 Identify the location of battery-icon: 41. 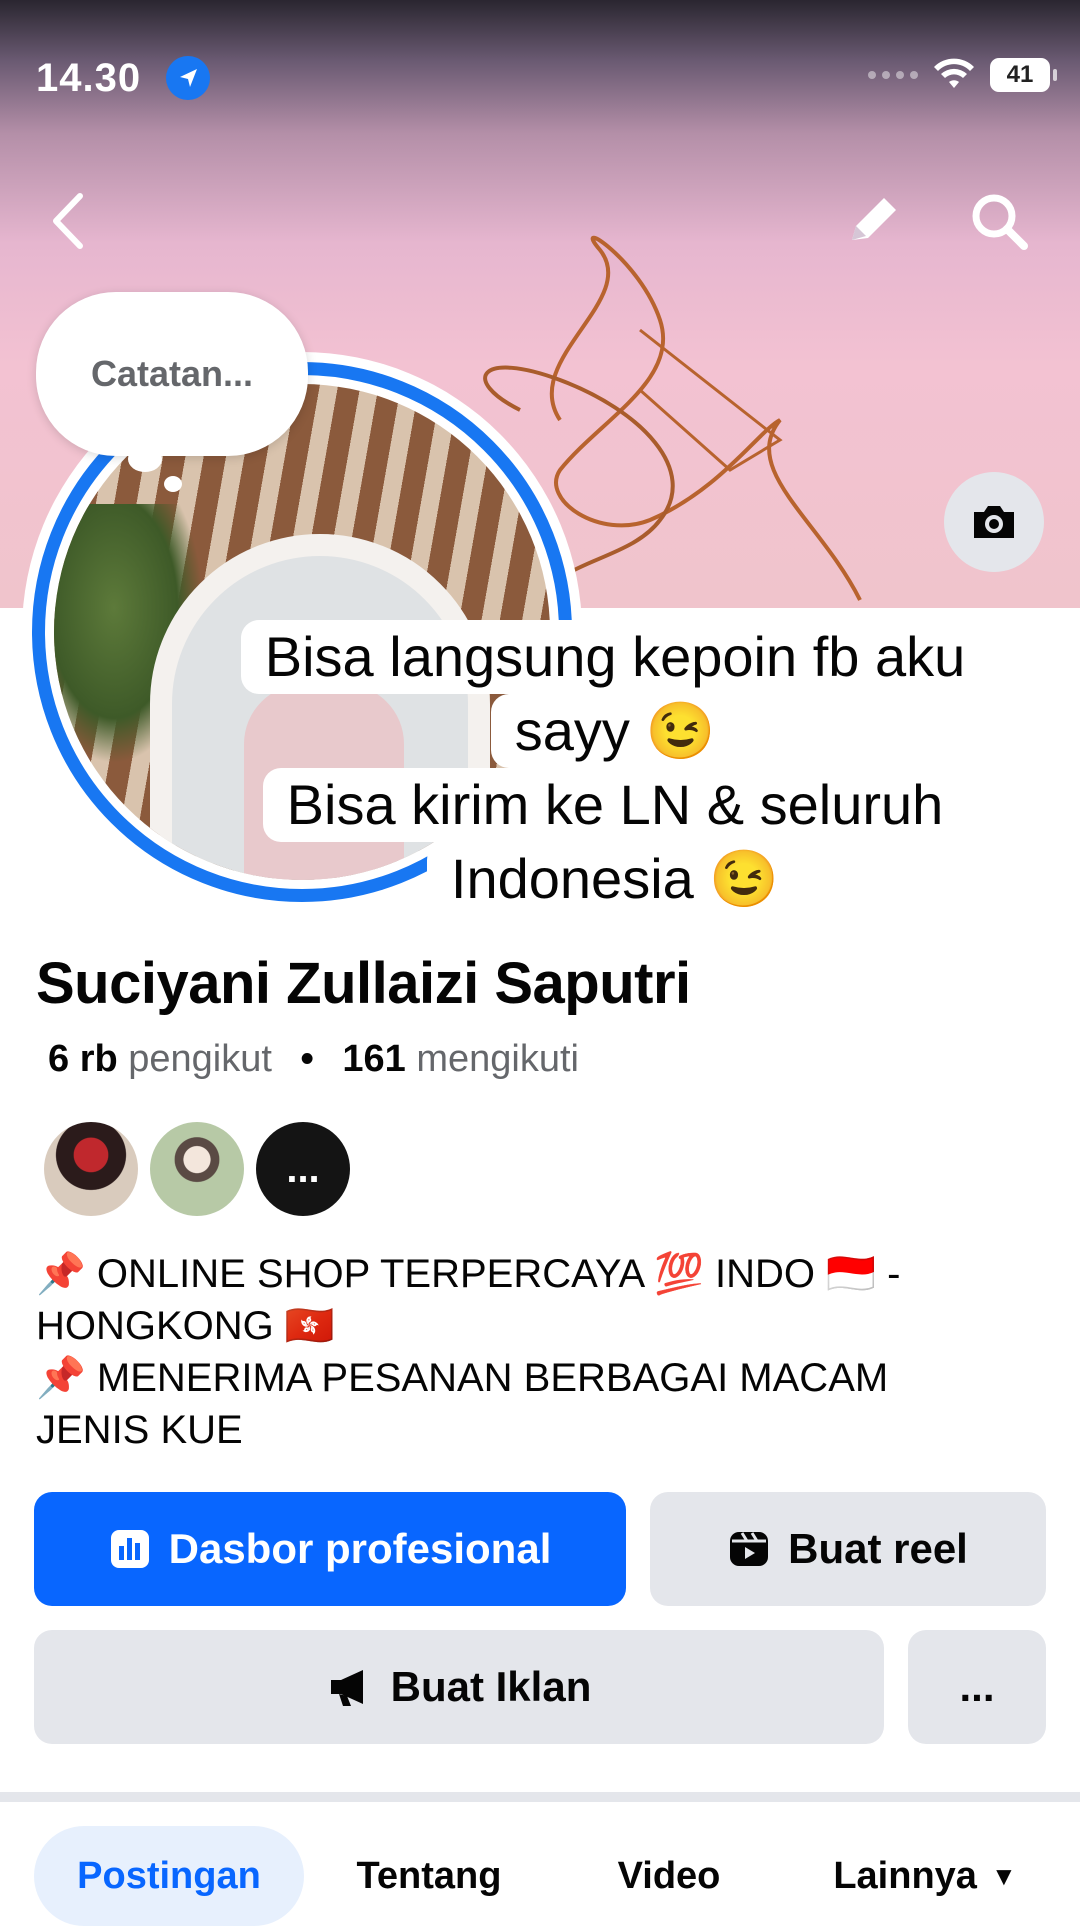
(1023, 75).